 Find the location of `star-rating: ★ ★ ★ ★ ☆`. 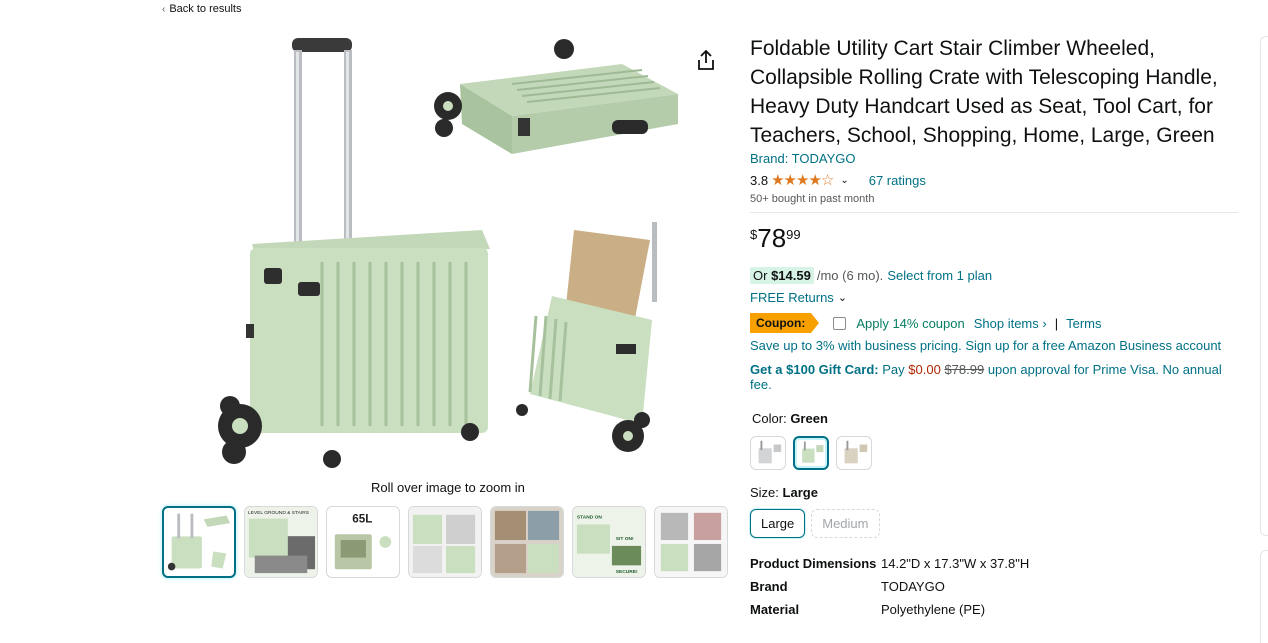

star-rating: ★ ★ ★ ★ ☆ is located at coordinates (802, 180).